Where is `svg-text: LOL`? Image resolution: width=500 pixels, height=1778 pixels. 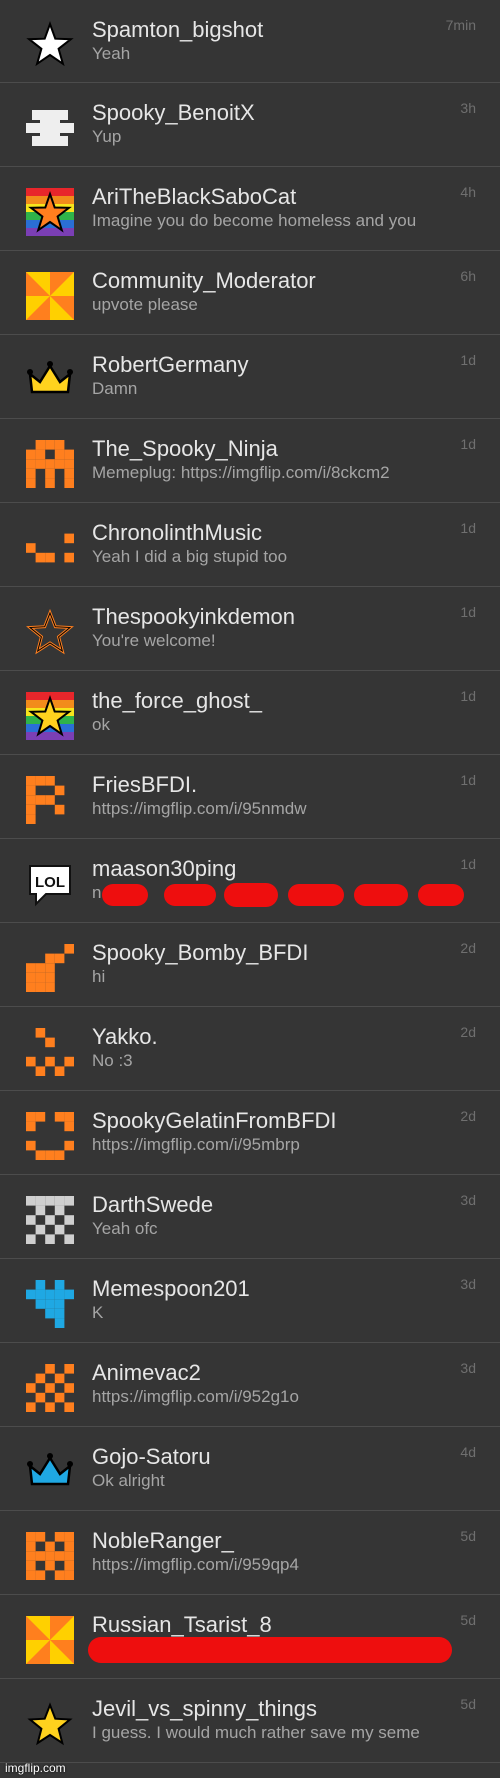
svg-text: LOL is located at coordinates (50, 882).